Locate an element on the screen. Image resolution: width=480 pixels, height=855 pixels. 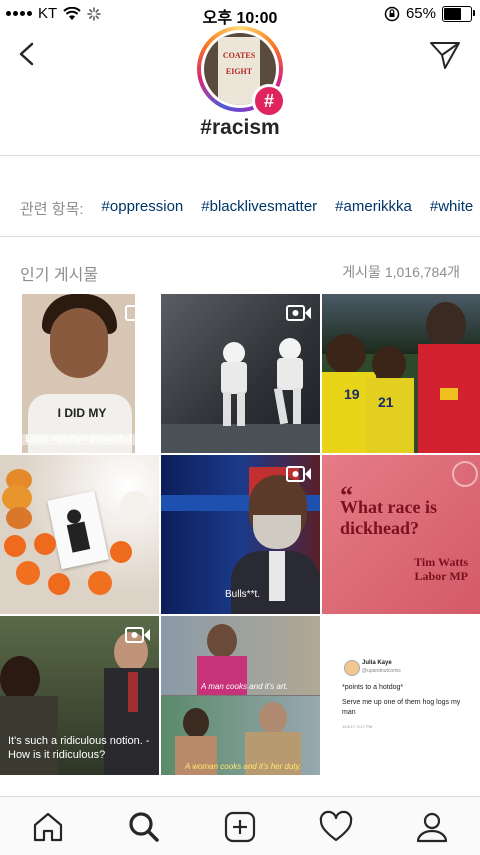
related-tag: #white is located at coordinates (451, 208).